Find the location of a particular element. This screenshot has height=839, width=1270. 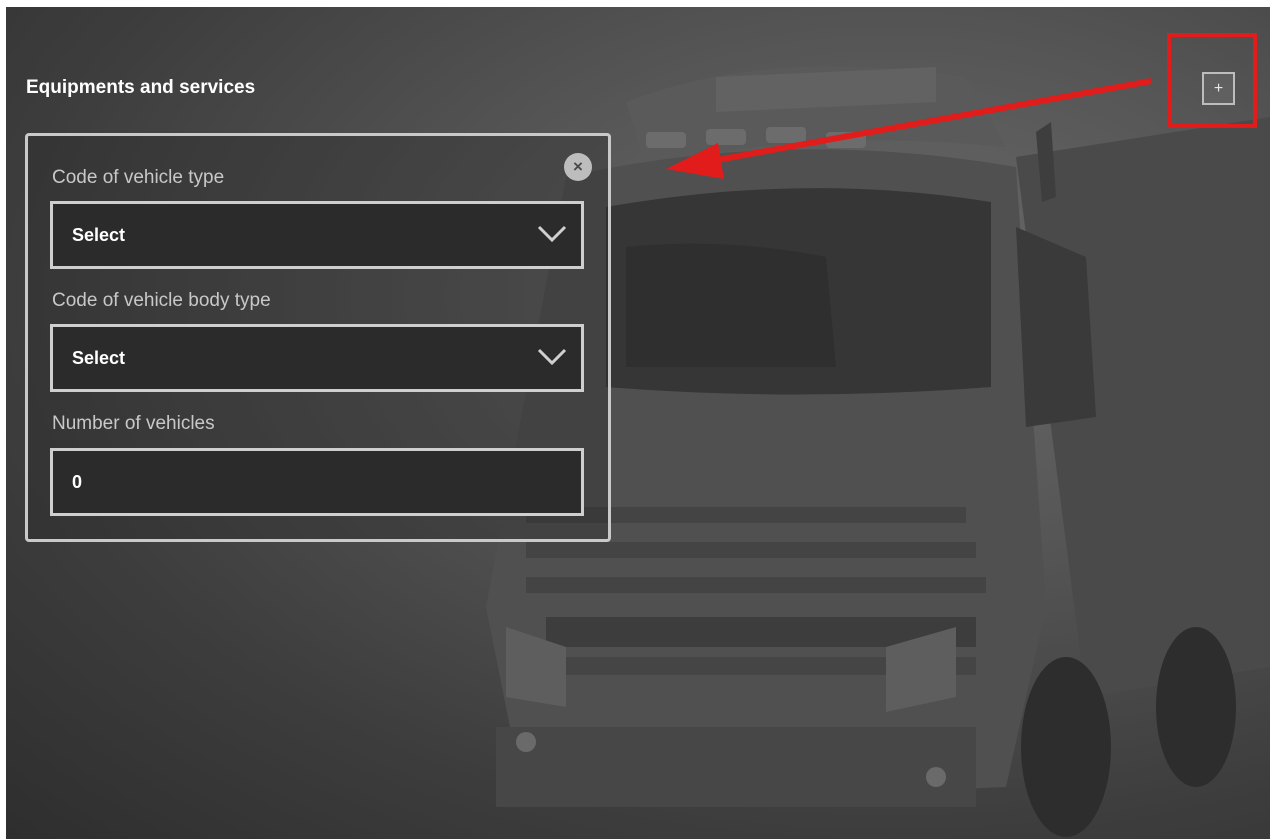

vehicle-count-label: Number of vehicles is located at coordinates (133, 423).